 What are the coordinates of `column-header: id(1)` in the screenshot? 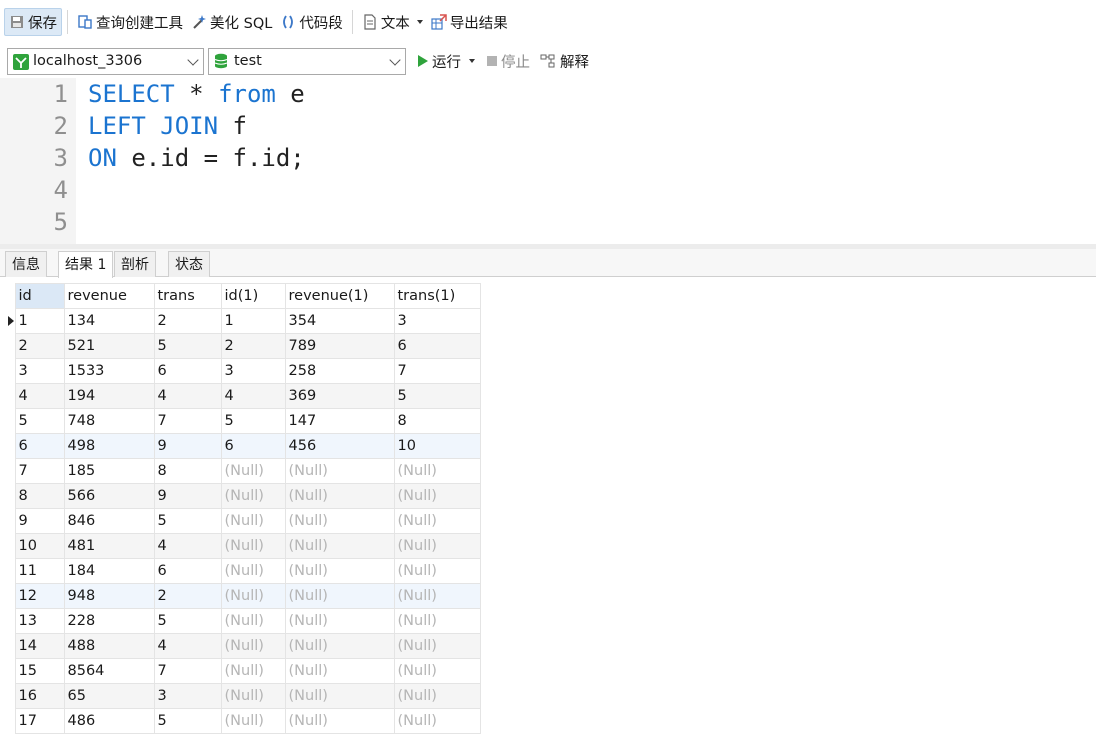 It's located at (253, 296).